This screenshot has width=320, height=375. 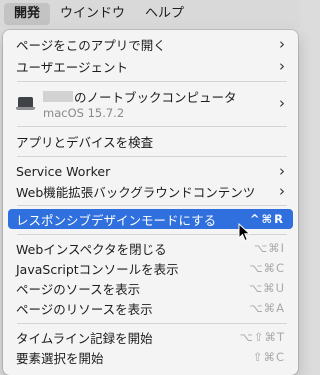 What do you see at coordinates (267, 308) in the screenshot?
I see `menu-item-shortcut: ⌥⌘A` at bounding box center [267, 308].